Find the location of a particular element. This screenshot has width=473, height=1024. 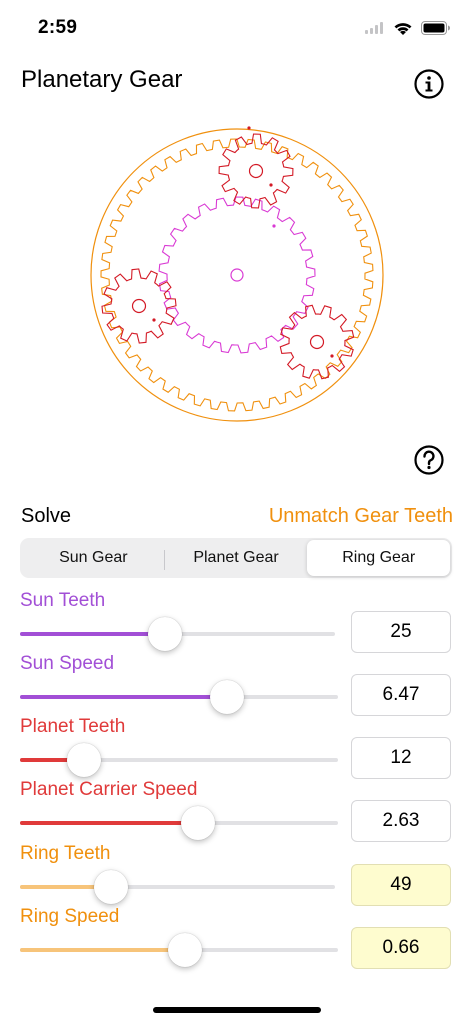

control-label-planet-carrier-speed: Planet Carrier Speed is located at coordinates (109, 789).